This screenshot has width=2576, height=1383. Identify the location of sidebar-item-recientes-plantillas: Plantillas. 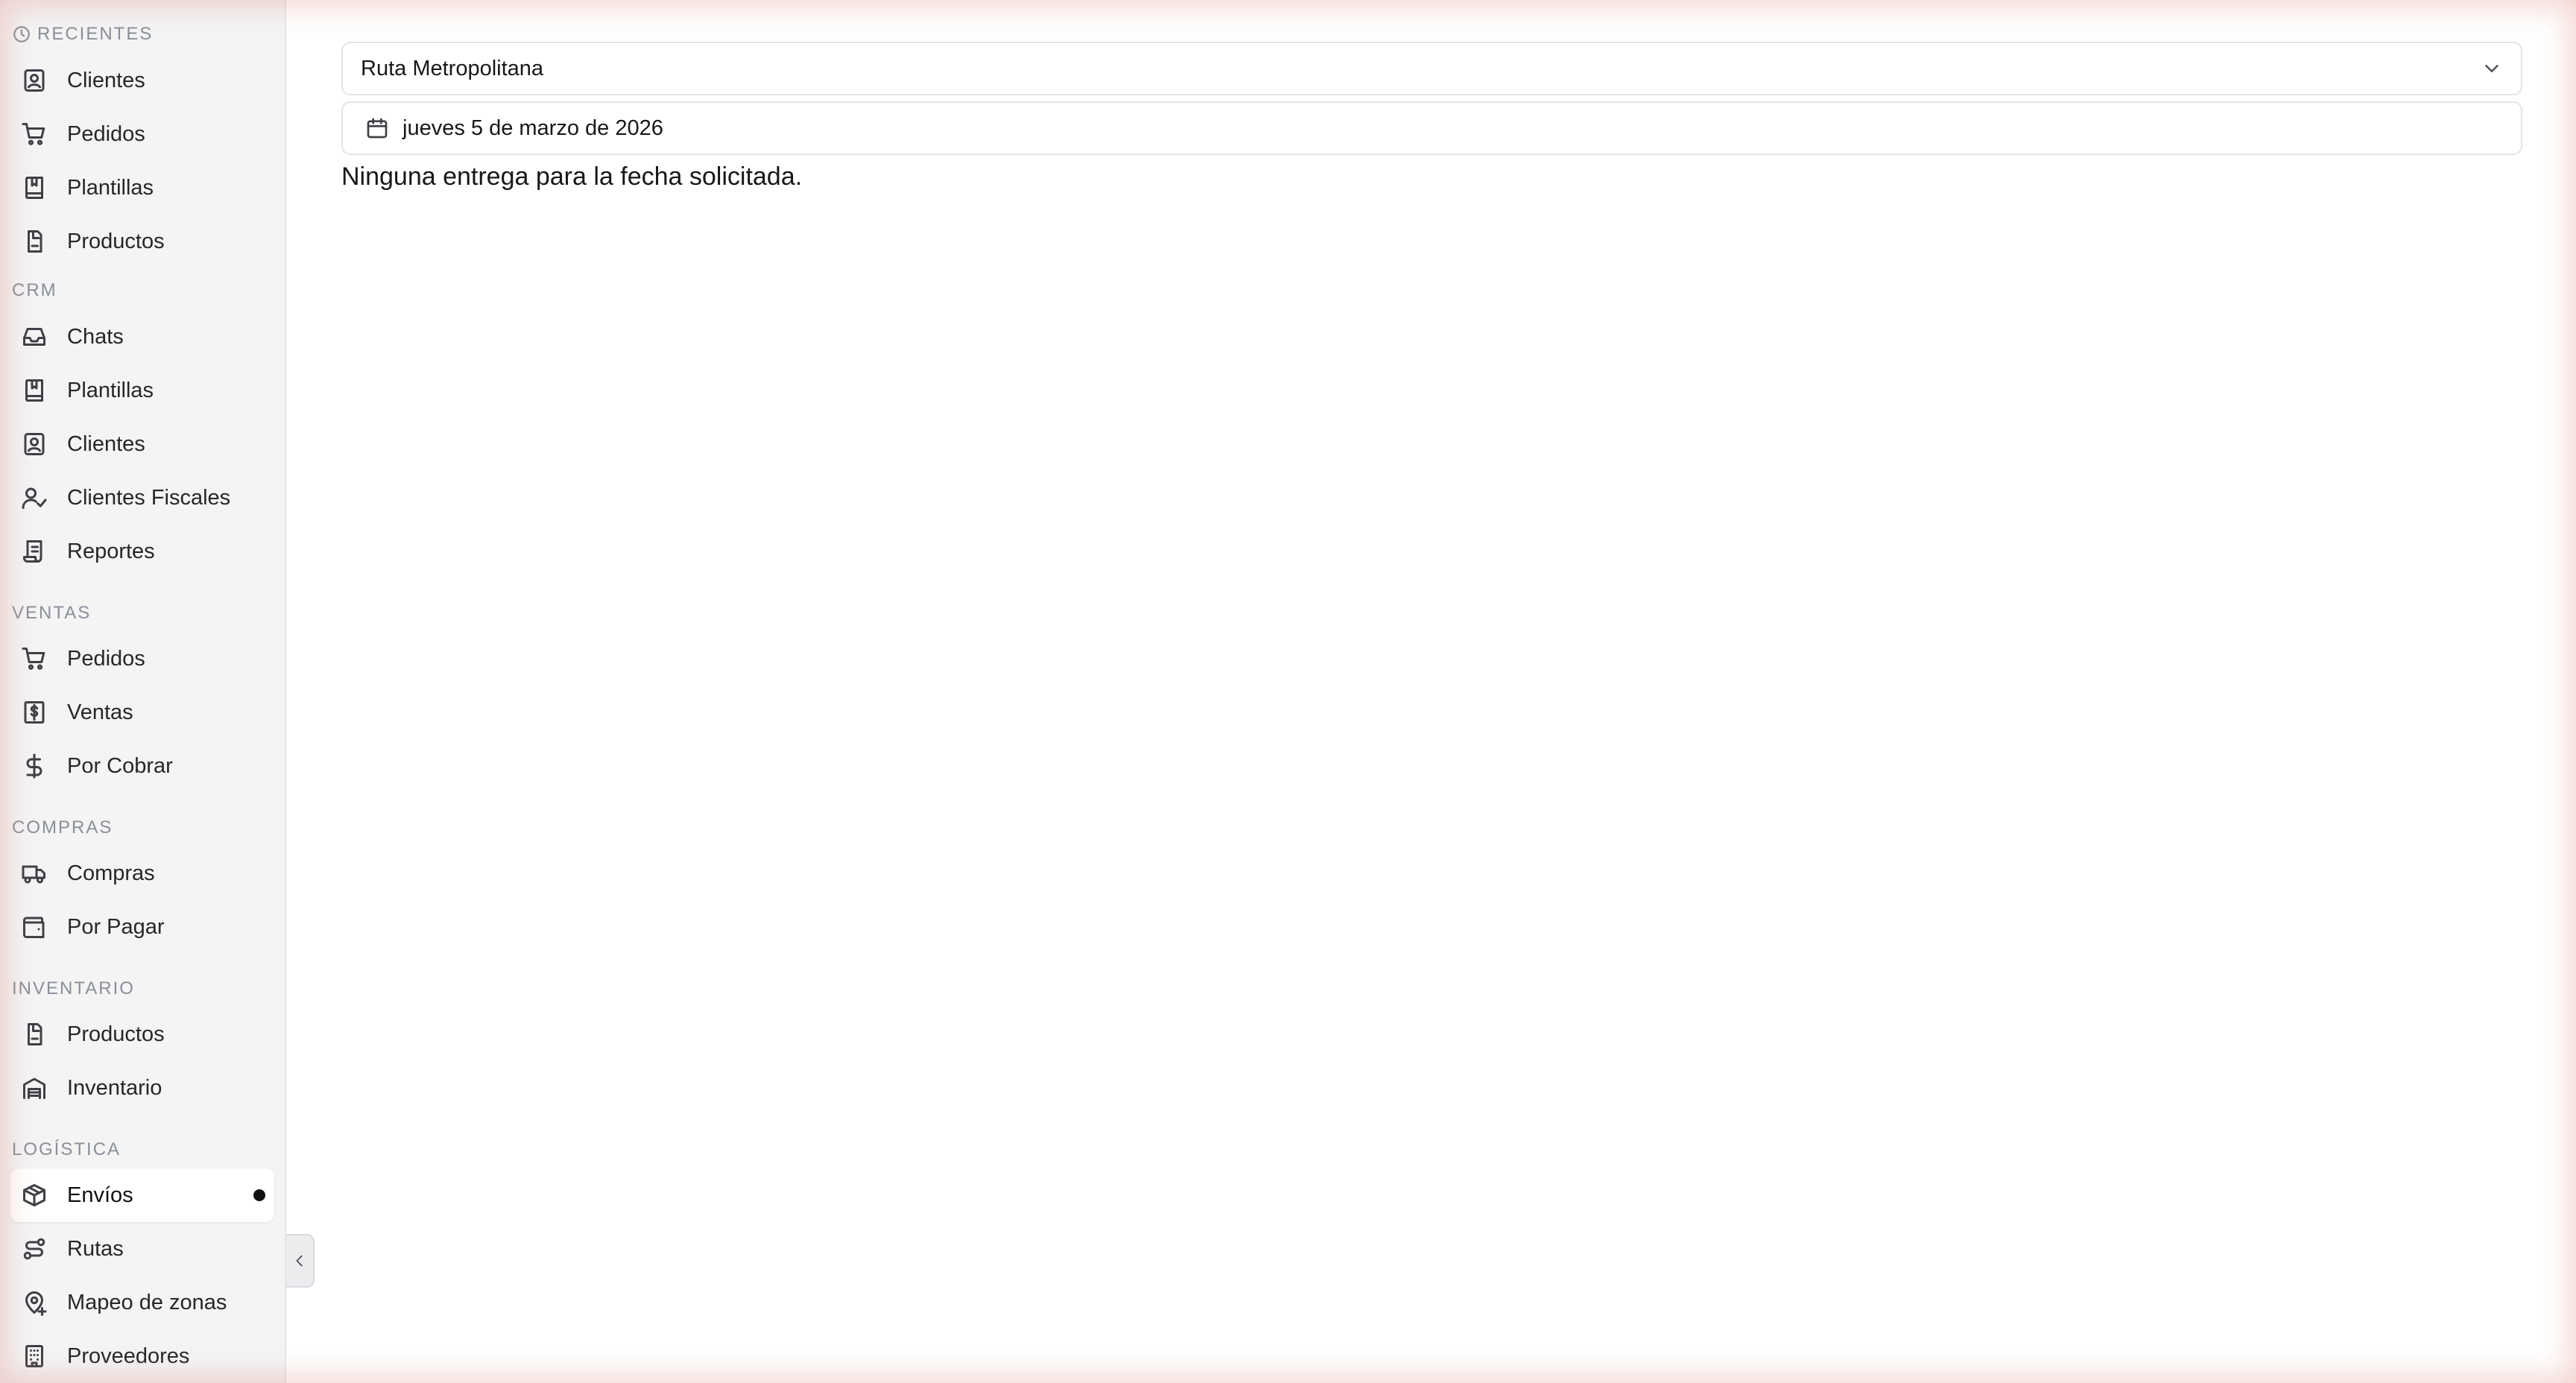
(142, 188).